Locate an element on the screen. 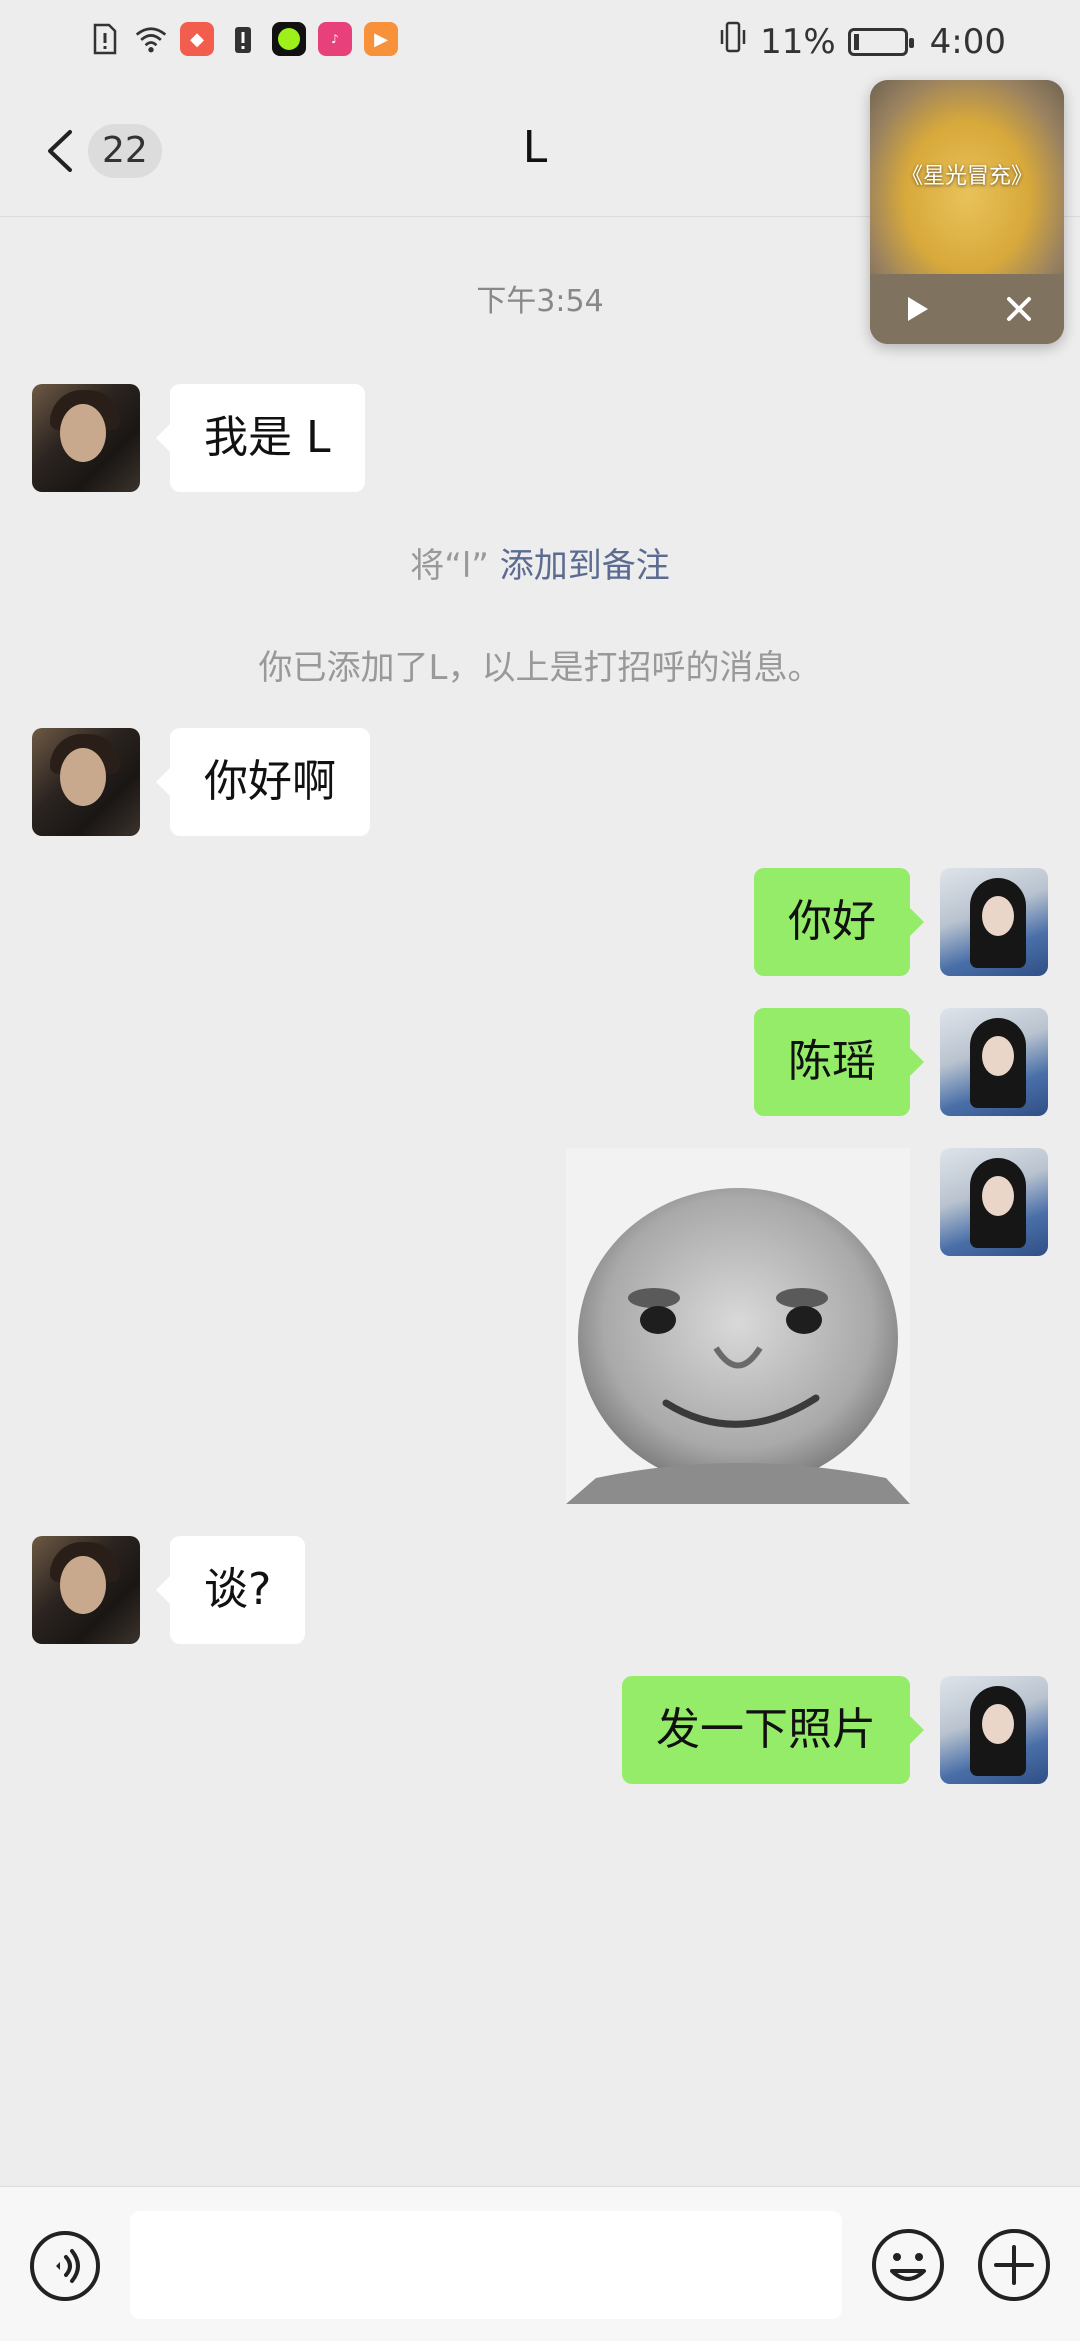  alert-icon is located at coordinates (243, 39).